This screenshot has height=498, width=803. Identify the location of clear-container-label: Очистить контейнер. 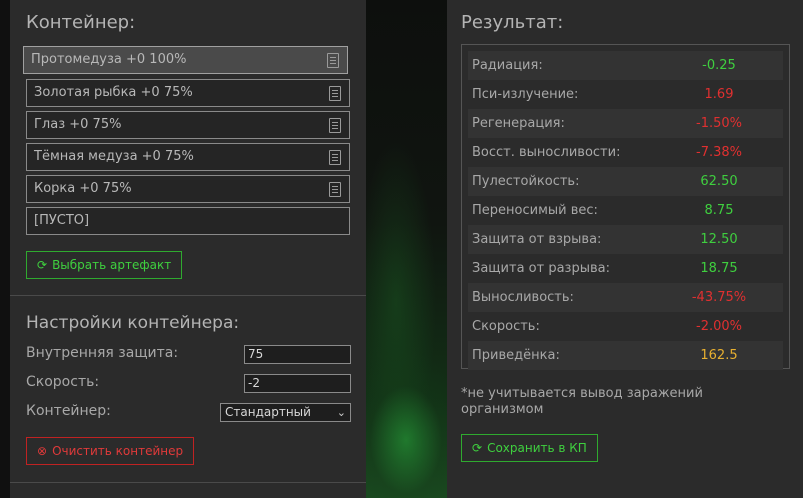
(118, 451).